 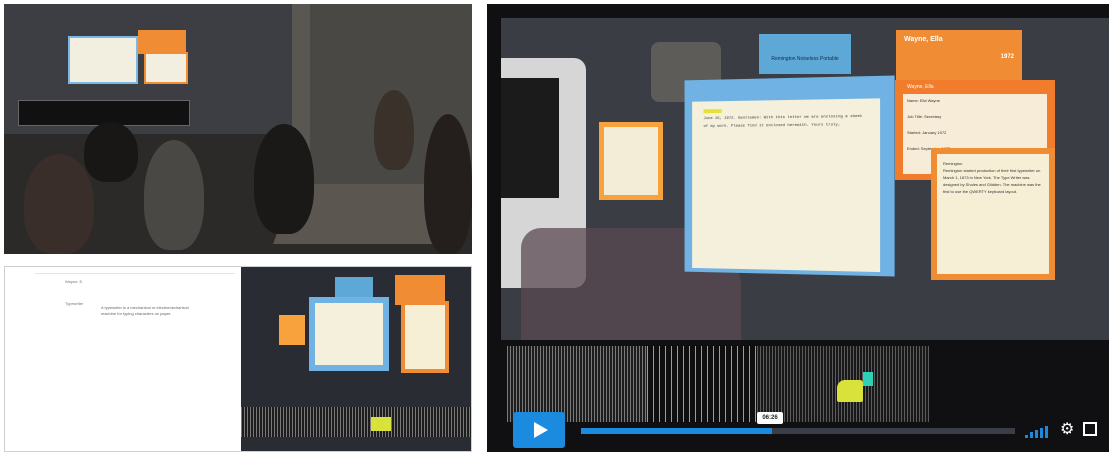 What do you see at coordinates (631, 161) in the screenshot?
I see `side-note` at bounding box center [631, 161].